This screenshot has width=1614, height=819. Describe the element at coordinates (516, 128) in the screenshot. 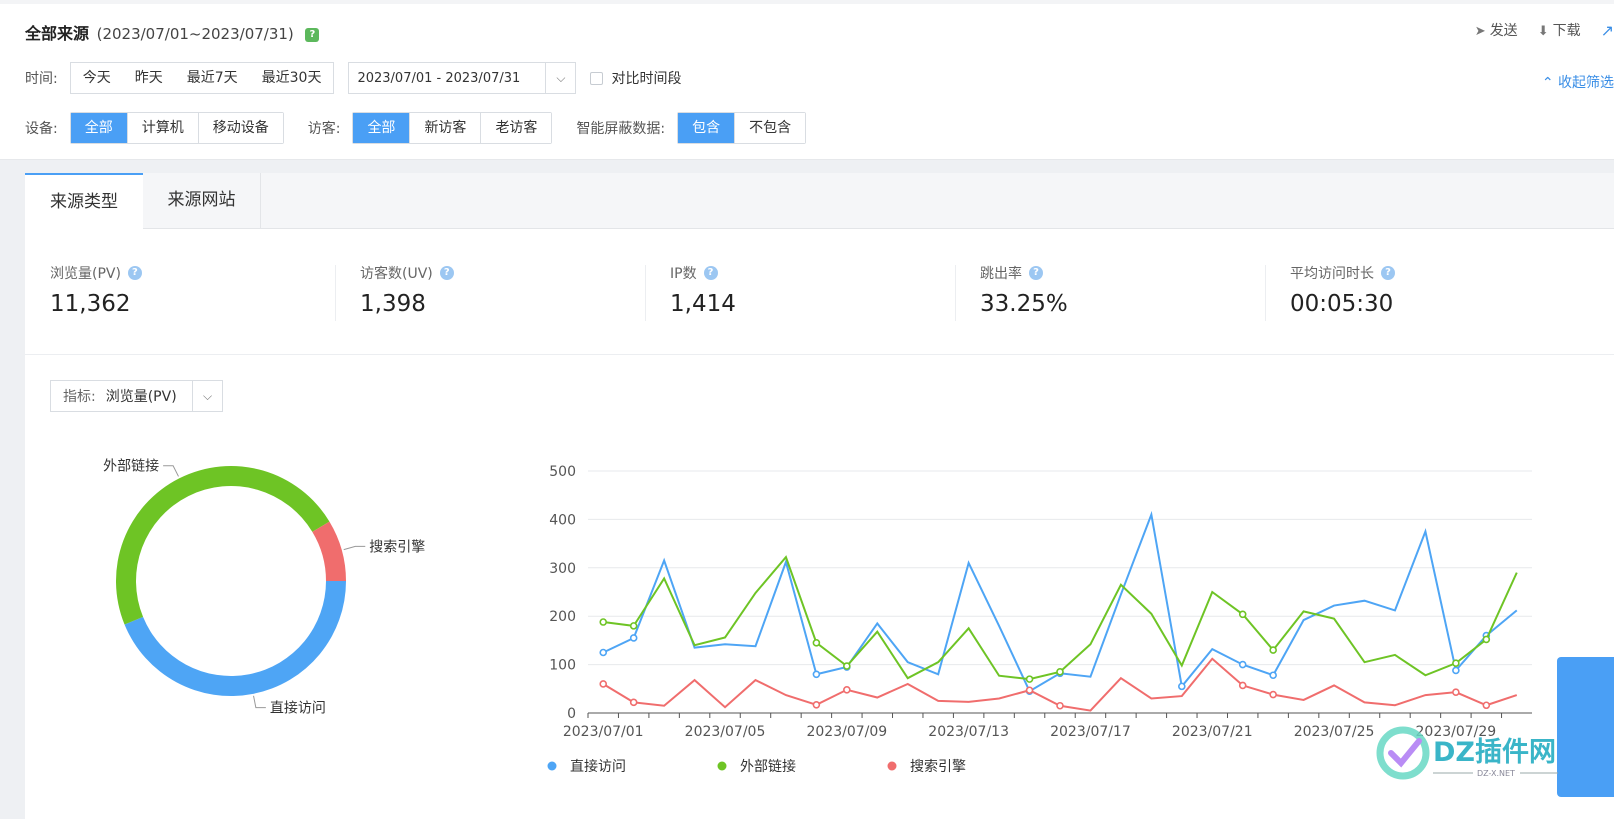

I see `visitor-returning: 老访客` at that location.